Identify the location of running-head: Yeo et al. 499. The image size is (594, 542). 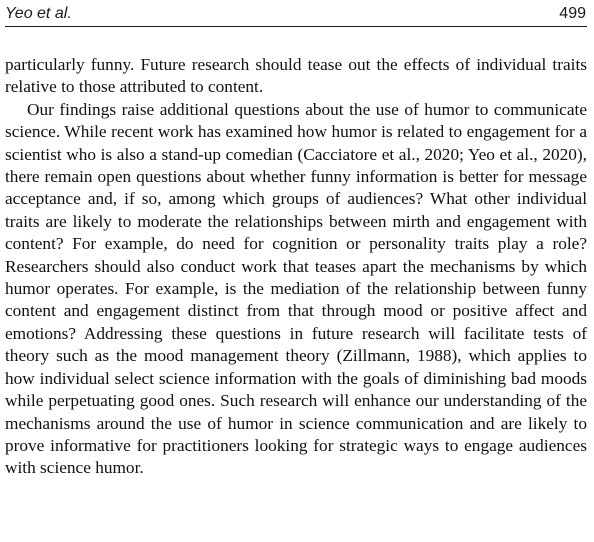
(296, 13).